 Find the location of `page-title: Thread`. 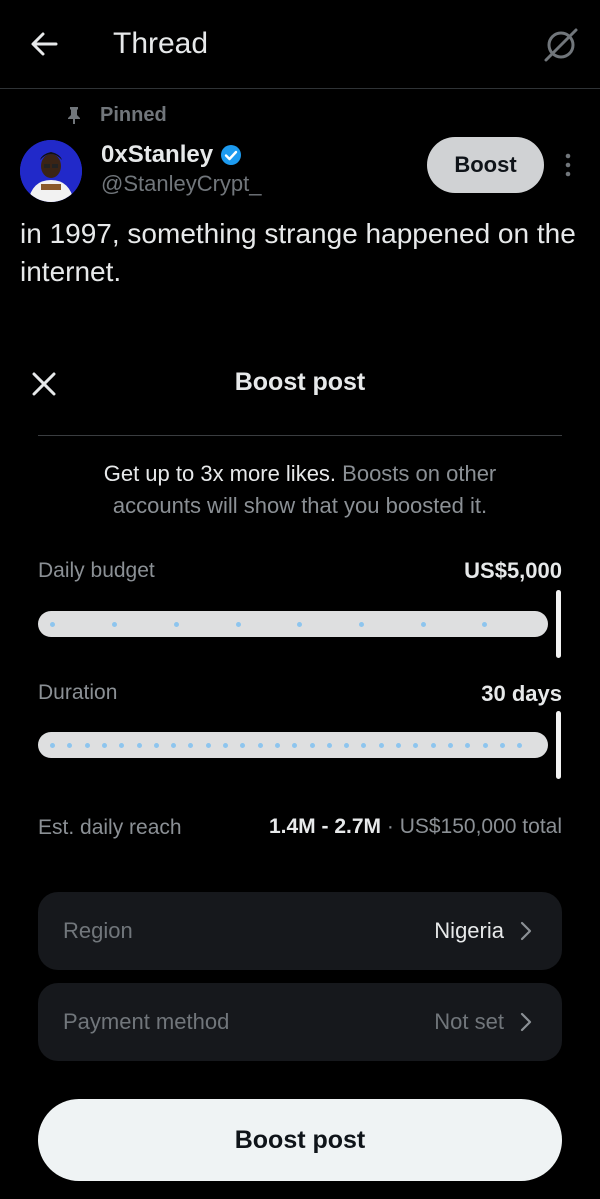

page-title: Thread is located at coordinates (161, 43).